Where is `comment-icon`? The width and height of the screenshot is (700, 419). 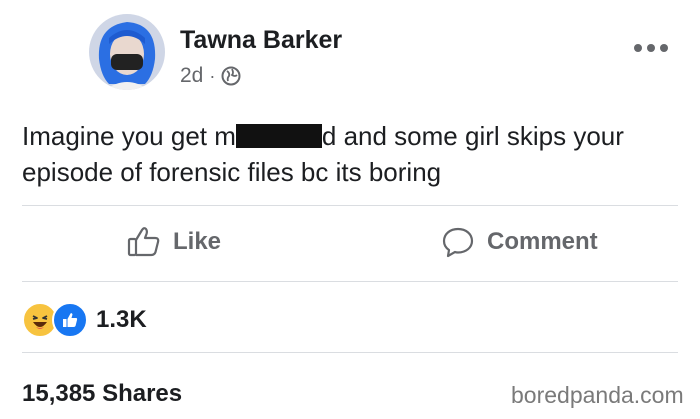
comment-icon is located at coordinates (458, 242).